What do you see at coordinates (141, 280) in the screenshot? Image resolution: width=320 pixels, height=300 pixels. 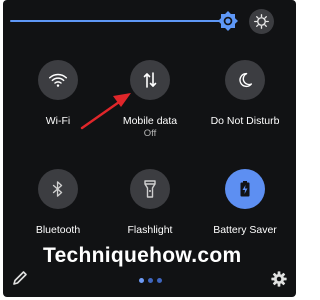 I see `page-dot-active` at bounding box center [141, 280].